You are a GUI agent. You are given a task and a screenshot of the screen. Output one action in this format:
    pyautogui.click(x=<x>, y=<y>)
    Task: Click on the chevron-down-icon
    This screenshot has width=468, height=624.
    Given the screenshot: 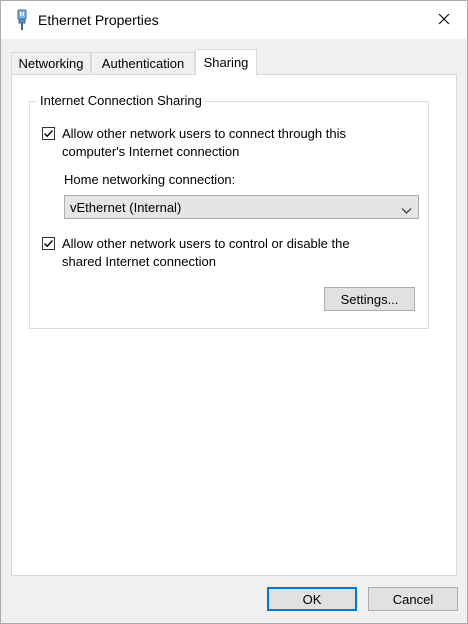 What is the action you would take?
    pyautogui.click(x=406, y=210)
    